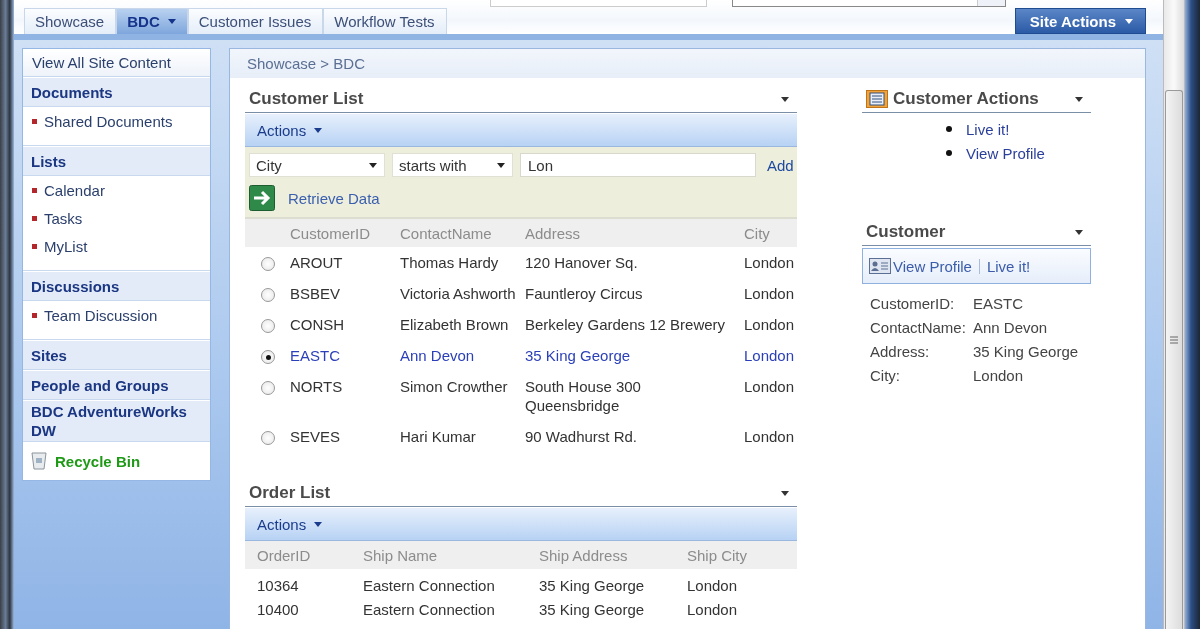 This screenshot has width=1200, height=629. Describe the element at coordinates (880, 266) in the screenshot. I see `contact-card-icon` at that location.